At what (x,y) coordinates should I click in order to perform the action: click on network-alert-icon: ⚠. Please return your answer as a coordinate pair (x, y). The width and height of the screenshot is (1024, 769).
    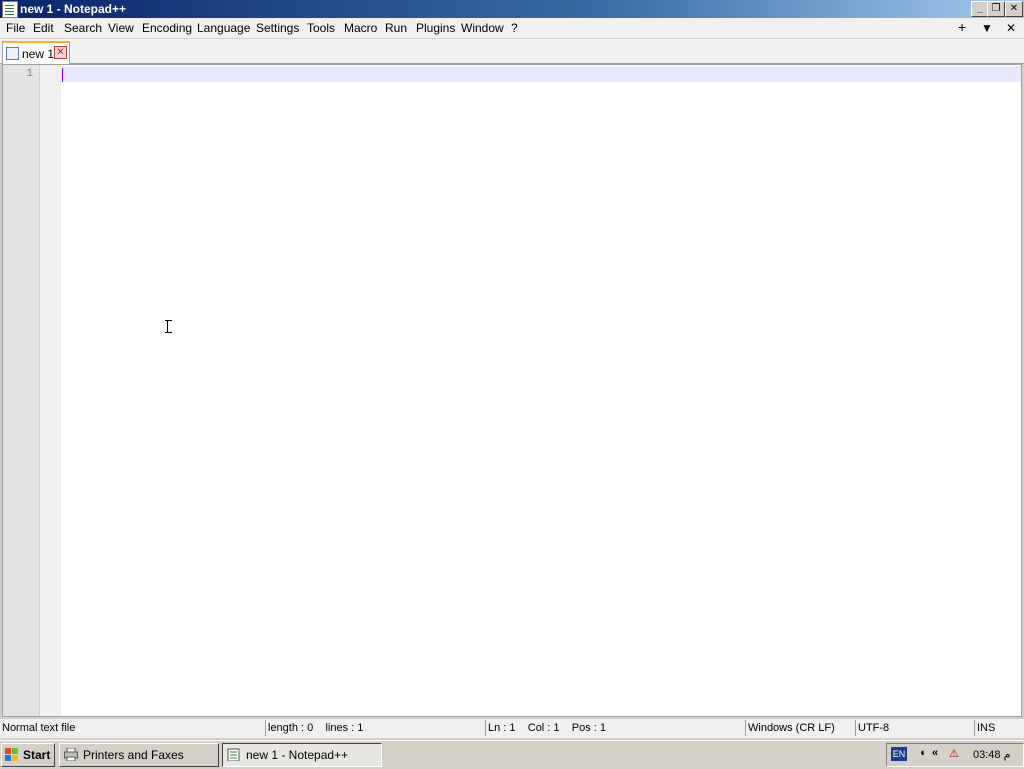
    Looking at the image, I should click on (954, 753).